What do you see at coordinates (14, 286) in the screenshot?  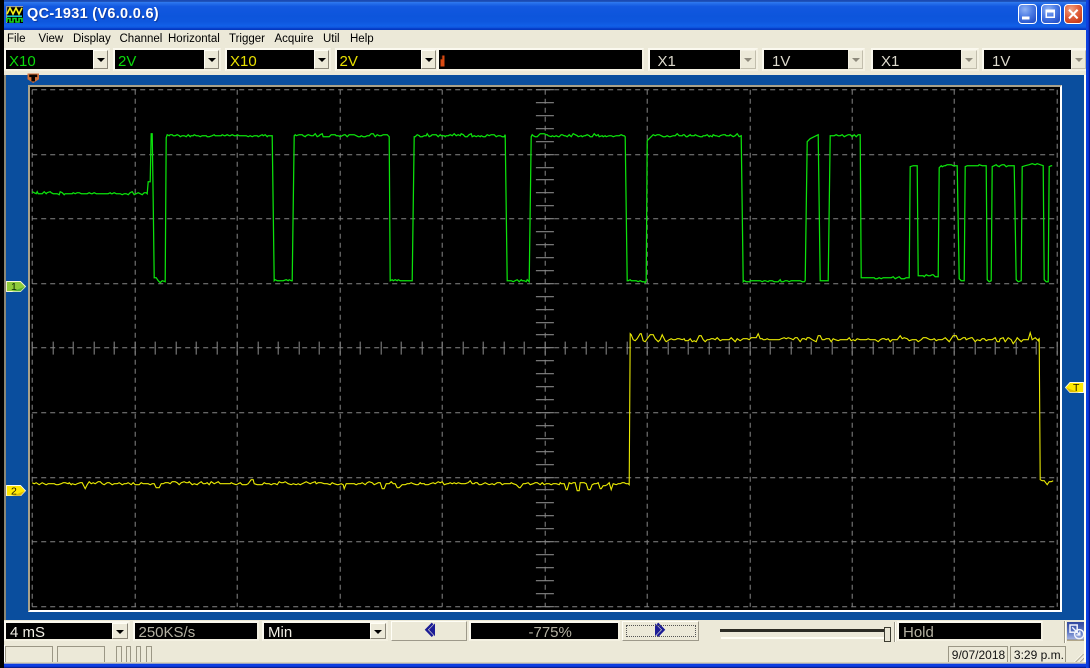 I see `svg-text: 1` at bounding box center [14, 286].